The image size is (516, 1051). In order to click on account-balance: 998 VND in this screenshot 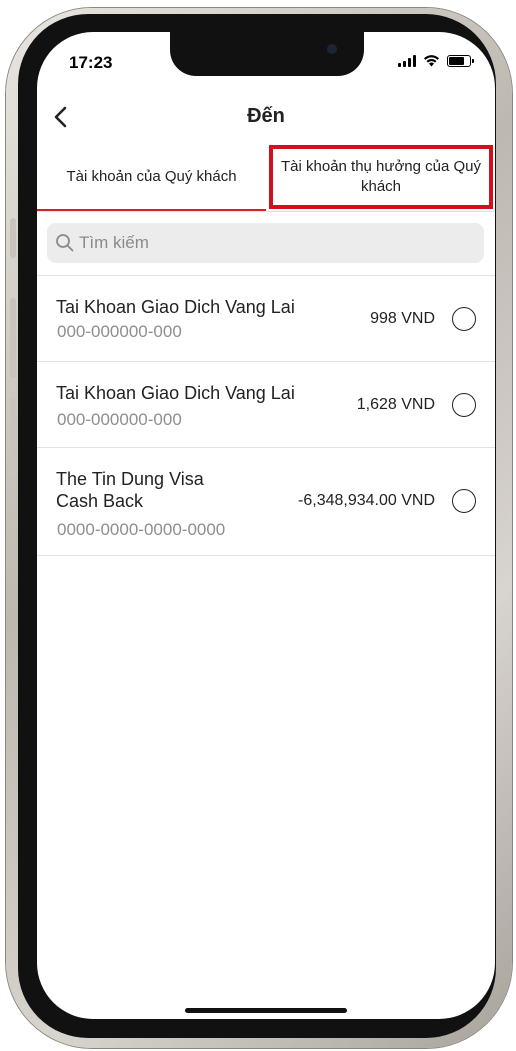, I will do `click(402, 318)`.